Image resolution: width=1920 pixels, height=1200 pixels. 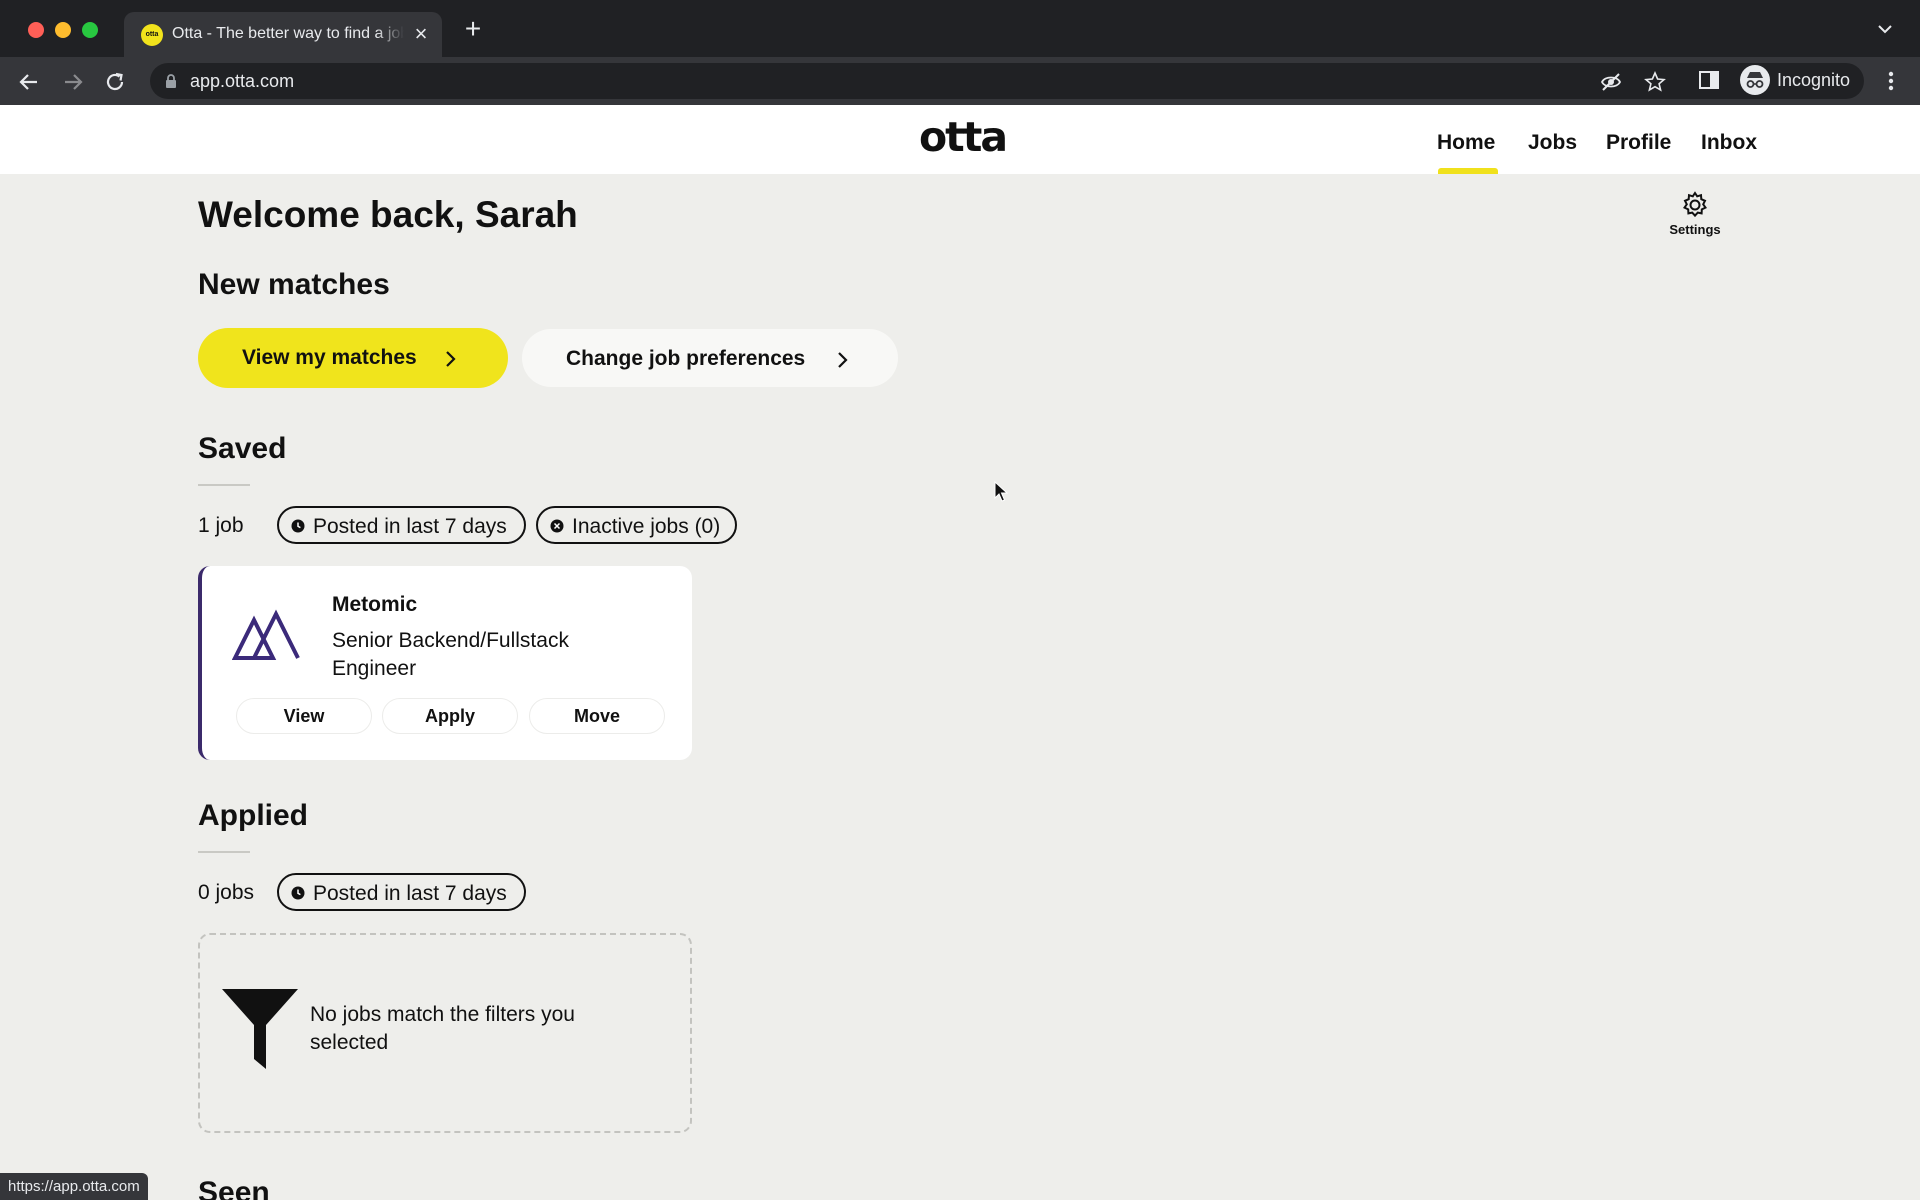 I want to click on saved-count: 1 job, so click(x=221, y=525).